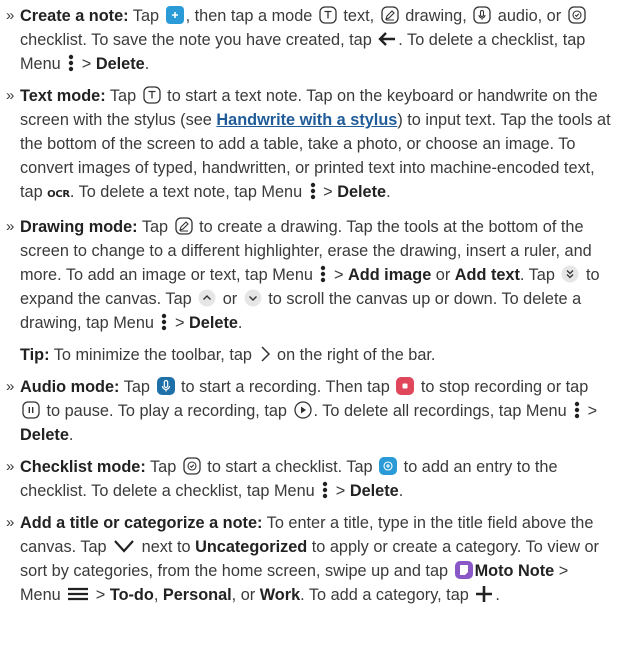 The image size is (617, 652). What do you see at coordinates (529, 16) in the screenshot?
I see `text: audio, or` at bounding box center [529, 16].